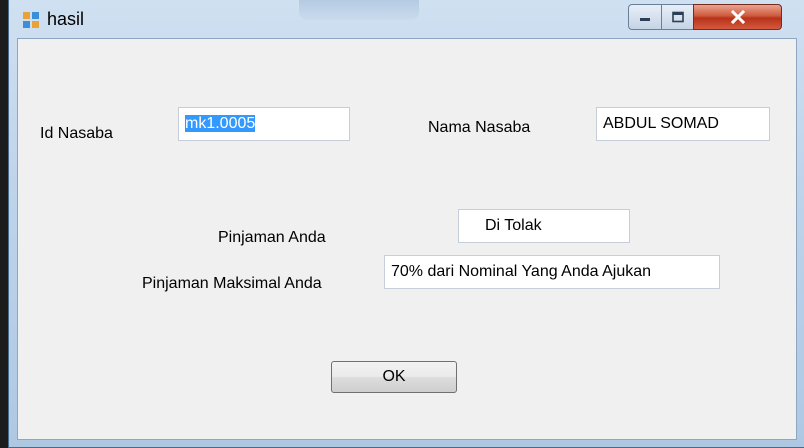 This screenshot has height=448, width=804. I want to click on nama-nasaba-label: Nama Nasaba, so click(479, 127).